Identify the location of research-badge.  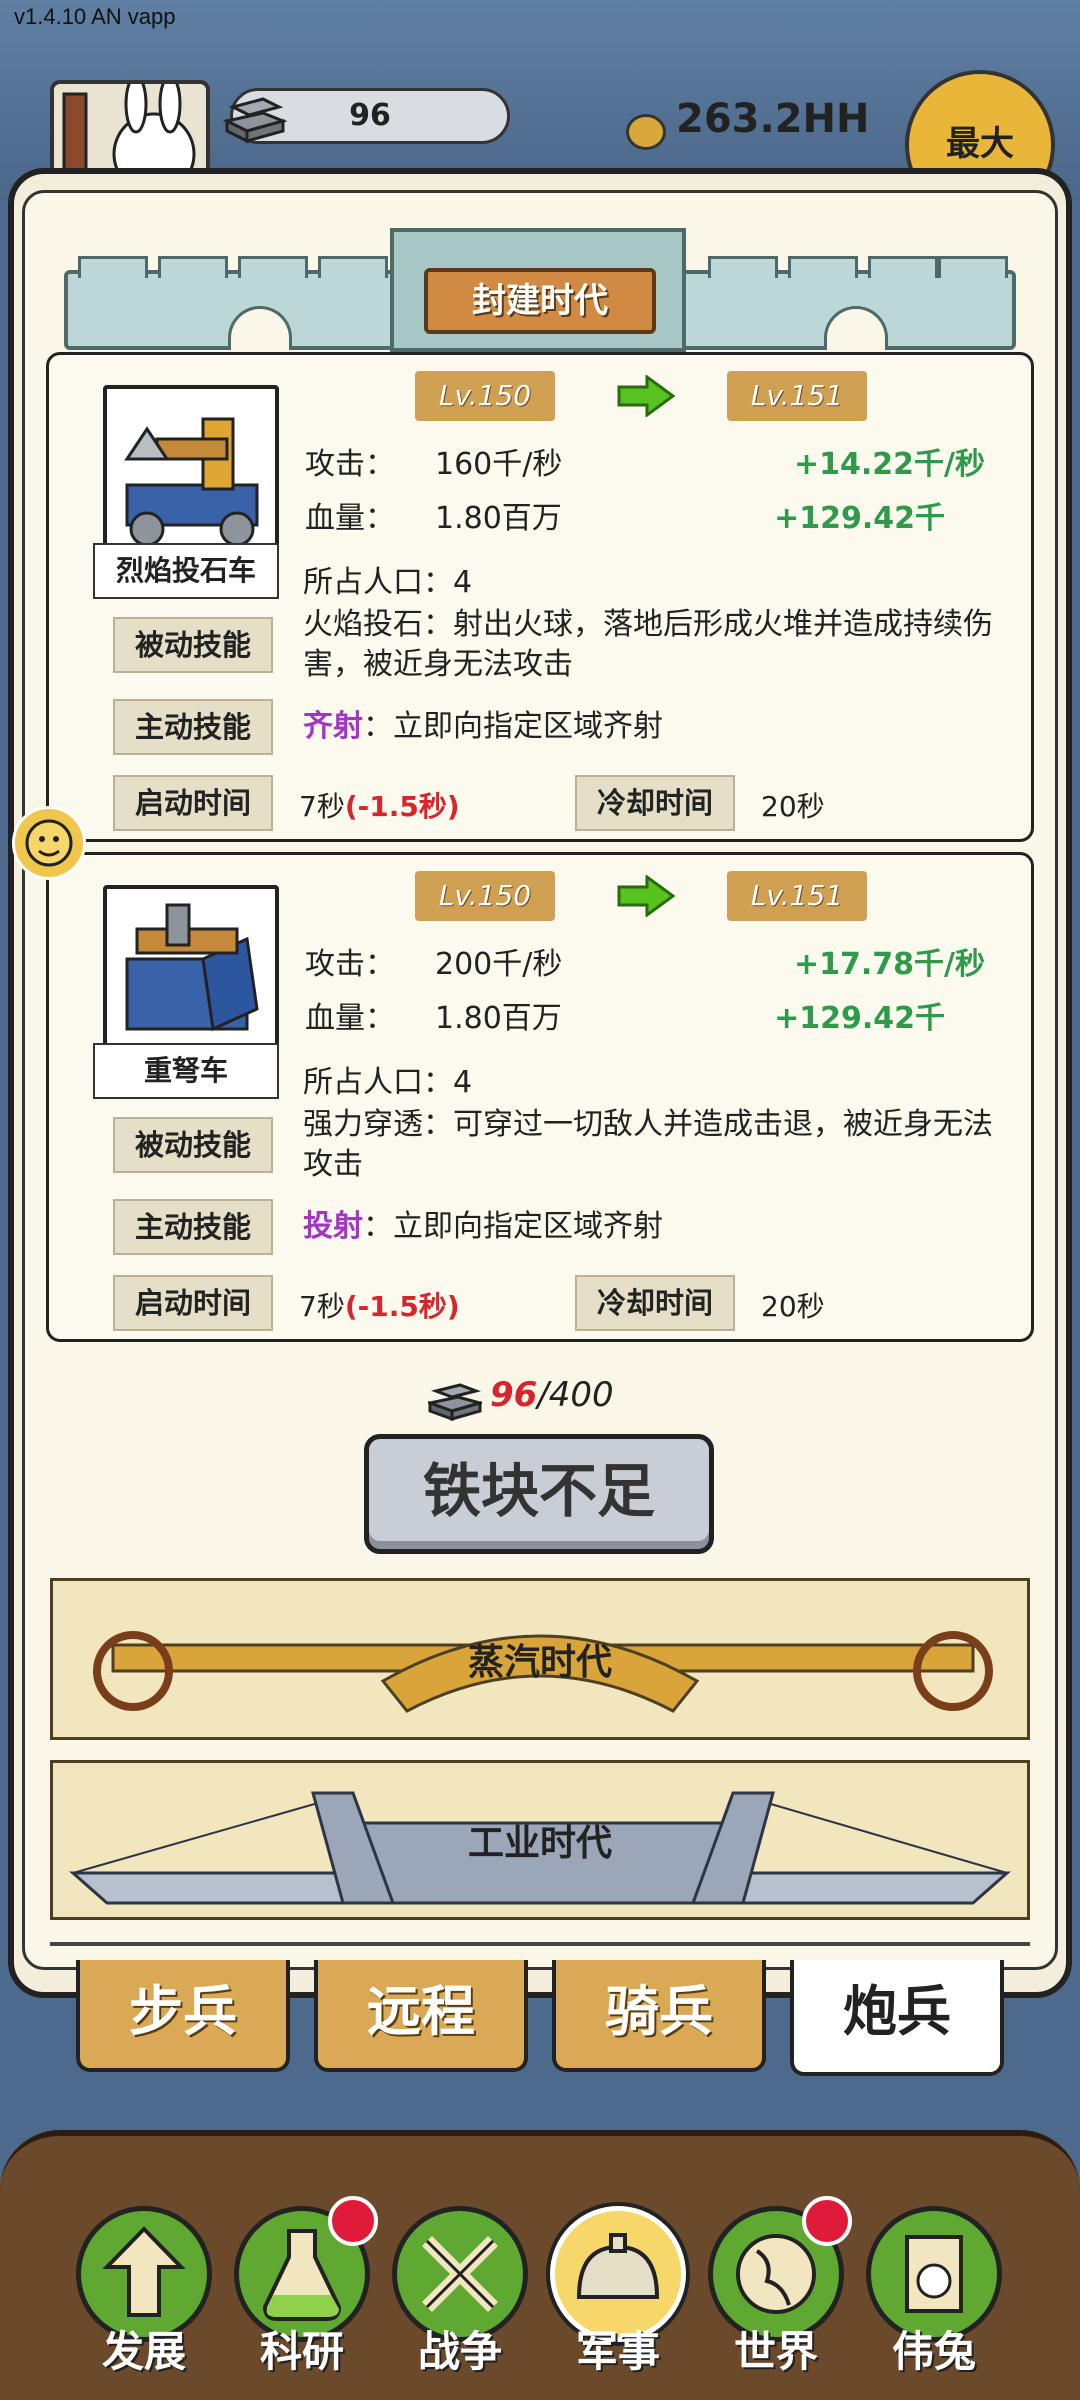
(353, 2221).